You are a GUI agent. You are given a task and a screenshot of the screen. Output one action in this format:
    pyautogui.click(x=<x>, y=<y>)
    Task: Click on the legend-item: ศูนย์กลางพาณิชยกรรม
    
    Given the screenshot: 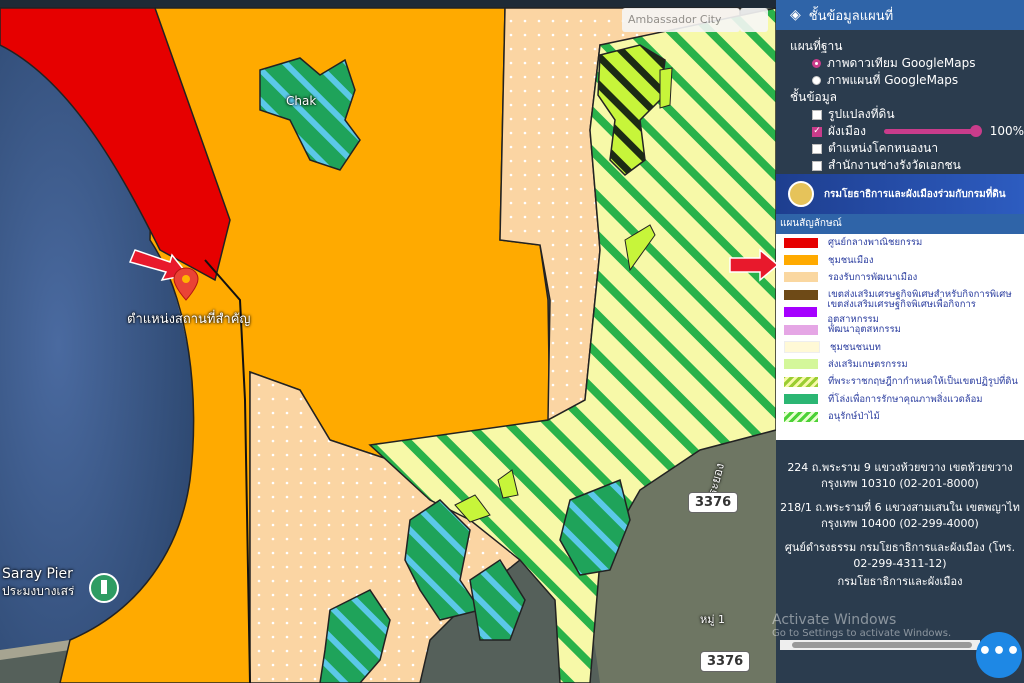 What is the action you would take?
    pyautogui.click(x=900, y=242)
    